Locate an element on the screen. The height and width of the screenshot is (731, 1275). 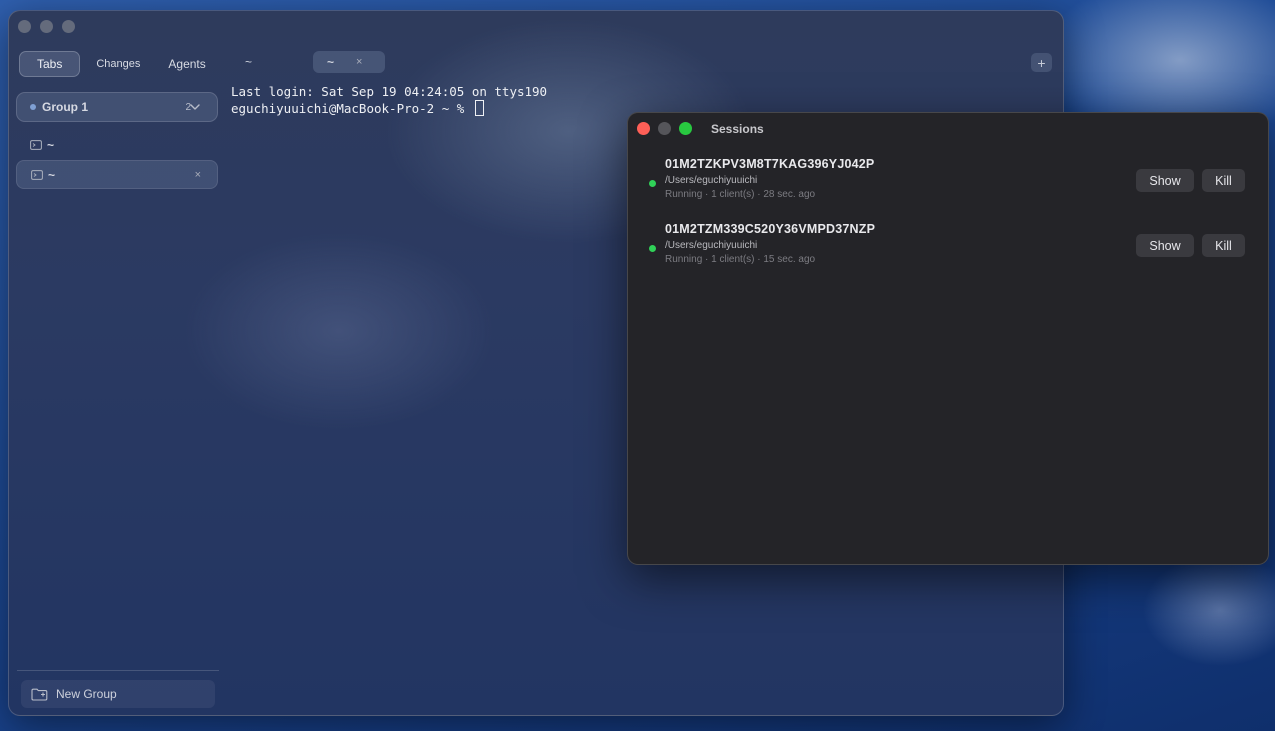
segment-tabs: Tabs is located at coordinates (50, 64).